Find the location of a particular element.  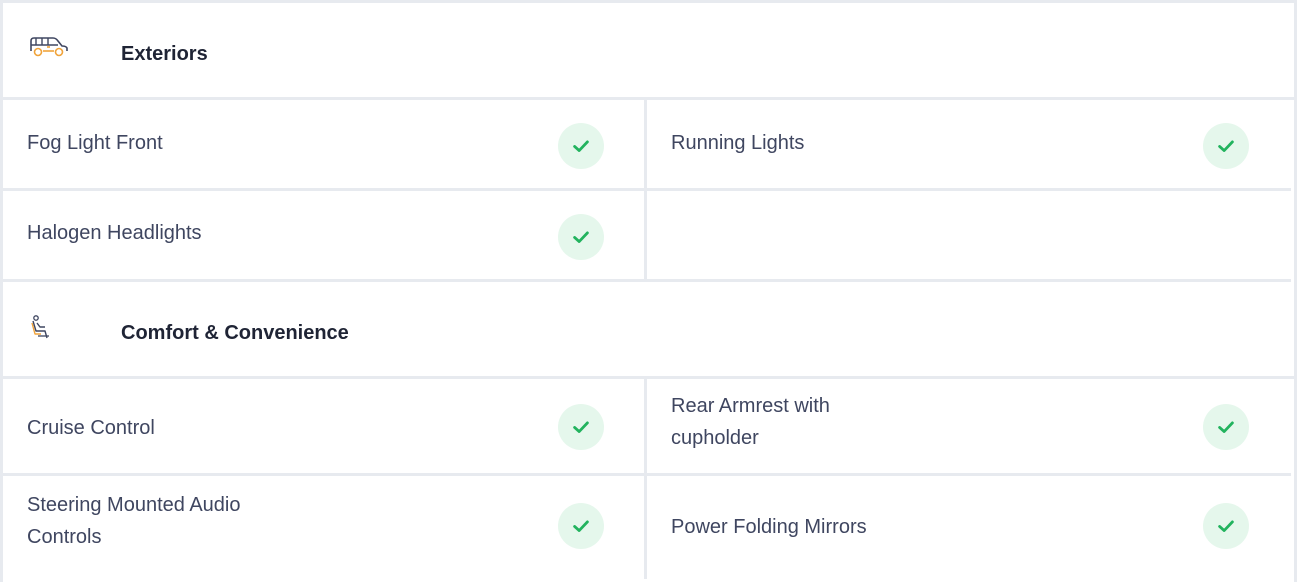

car-icon is located at coordinates (49, 47).